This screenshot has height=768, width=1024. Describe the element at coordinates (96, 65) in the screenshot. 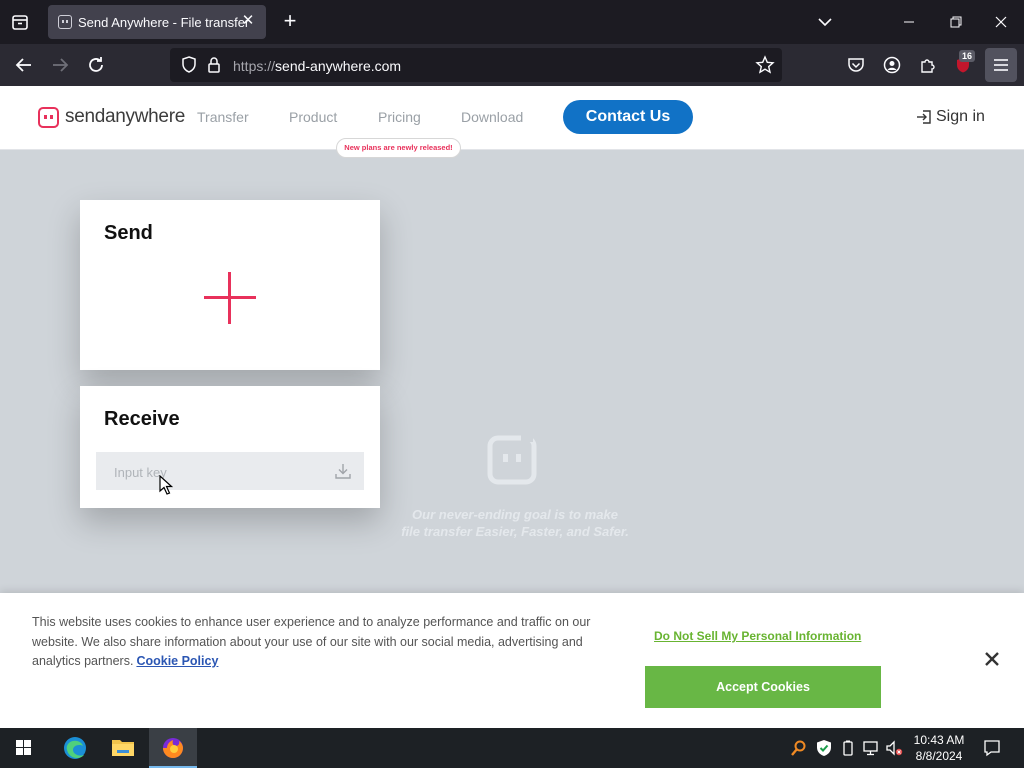

I see `reload-icon` at that location.